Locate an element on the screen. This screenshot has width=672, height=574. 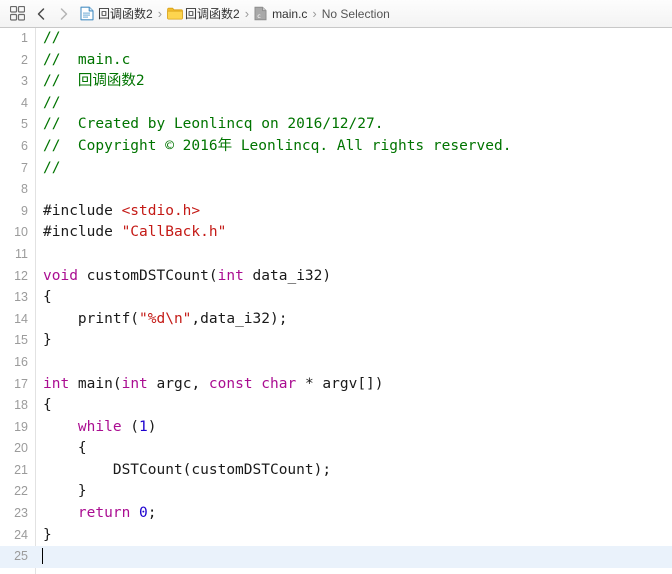
jump-bar: 回调函数2 › 回调函数2 › c main.c › No Selection is located at coordinates (336, 14).